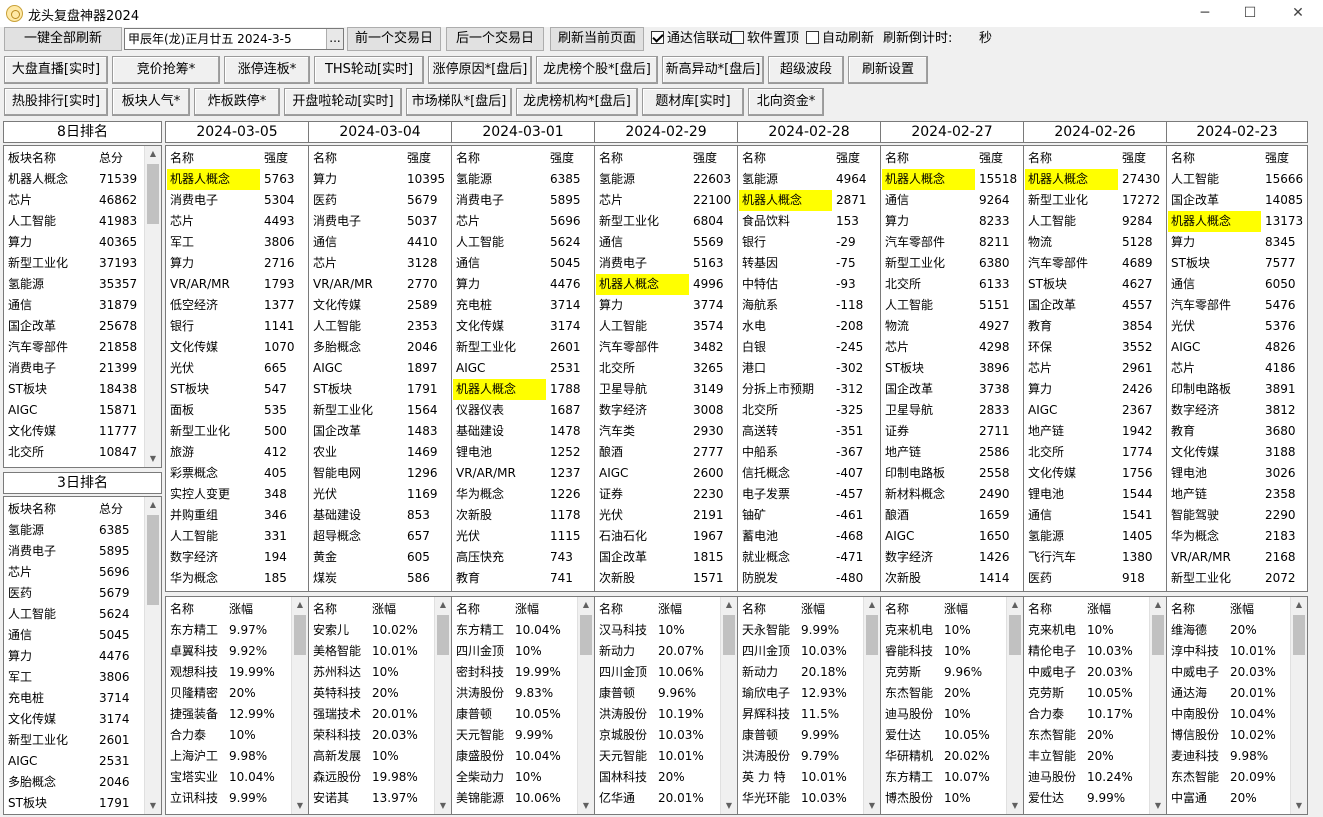  Describe the element at coordinates (237, 693) in the screenshot. I see `table-row: 贝隆精密 20%` at that location.